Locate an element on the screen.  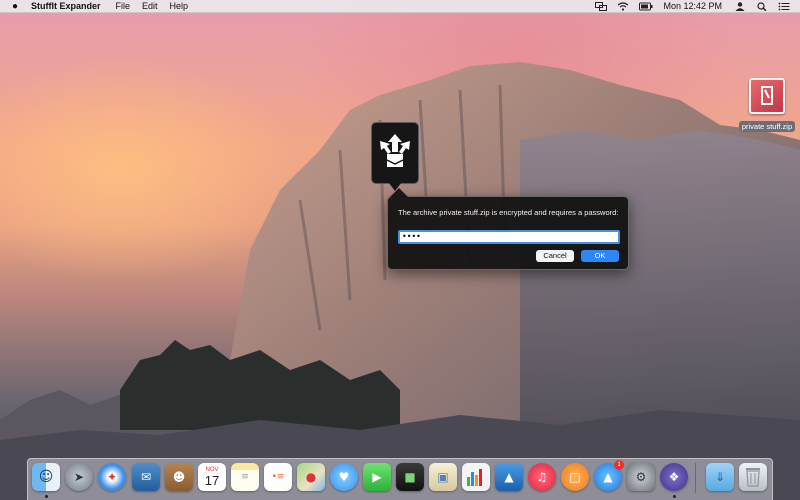
facetime-icon: ▶ is located at coordinates (377, 477).